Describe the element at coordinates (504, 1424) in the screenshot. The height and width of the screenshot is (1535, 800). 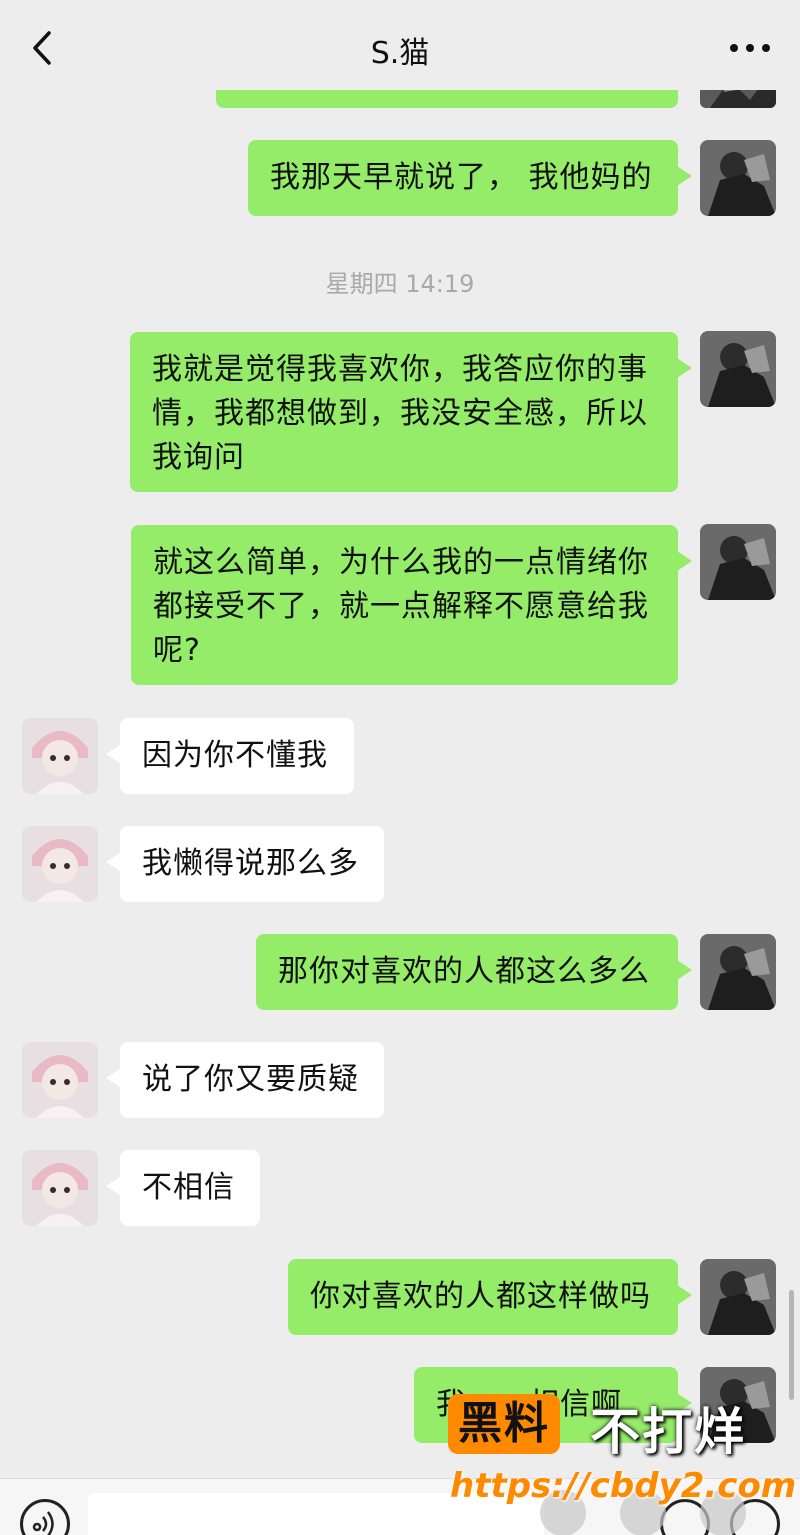
I see `watermark-logo: 黑料` at that location.